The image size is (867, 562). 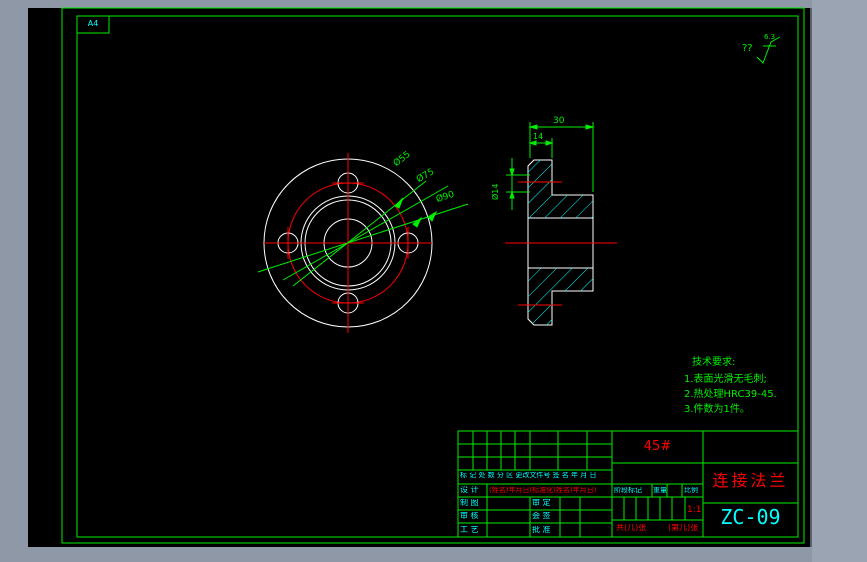 What do you see at coordinates (770, 37) in the screenshot?
I see `roughness-value: 6.3` at bounding box center [770, 37].